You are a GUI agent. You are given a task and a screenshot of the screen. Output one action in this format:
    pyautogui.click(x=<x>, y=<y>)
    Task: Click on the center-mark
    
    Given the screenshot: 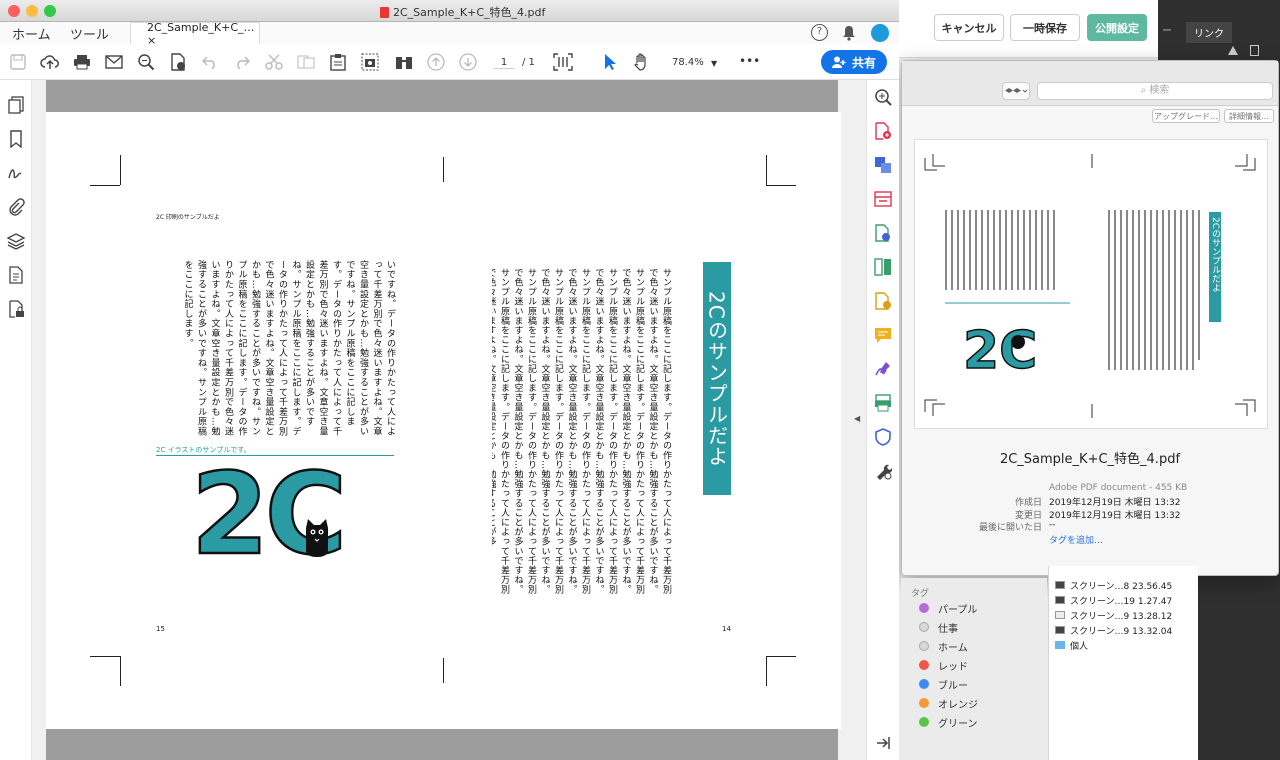 What is the action you would take?
    pyautogui.click(x=443, y=169)
    